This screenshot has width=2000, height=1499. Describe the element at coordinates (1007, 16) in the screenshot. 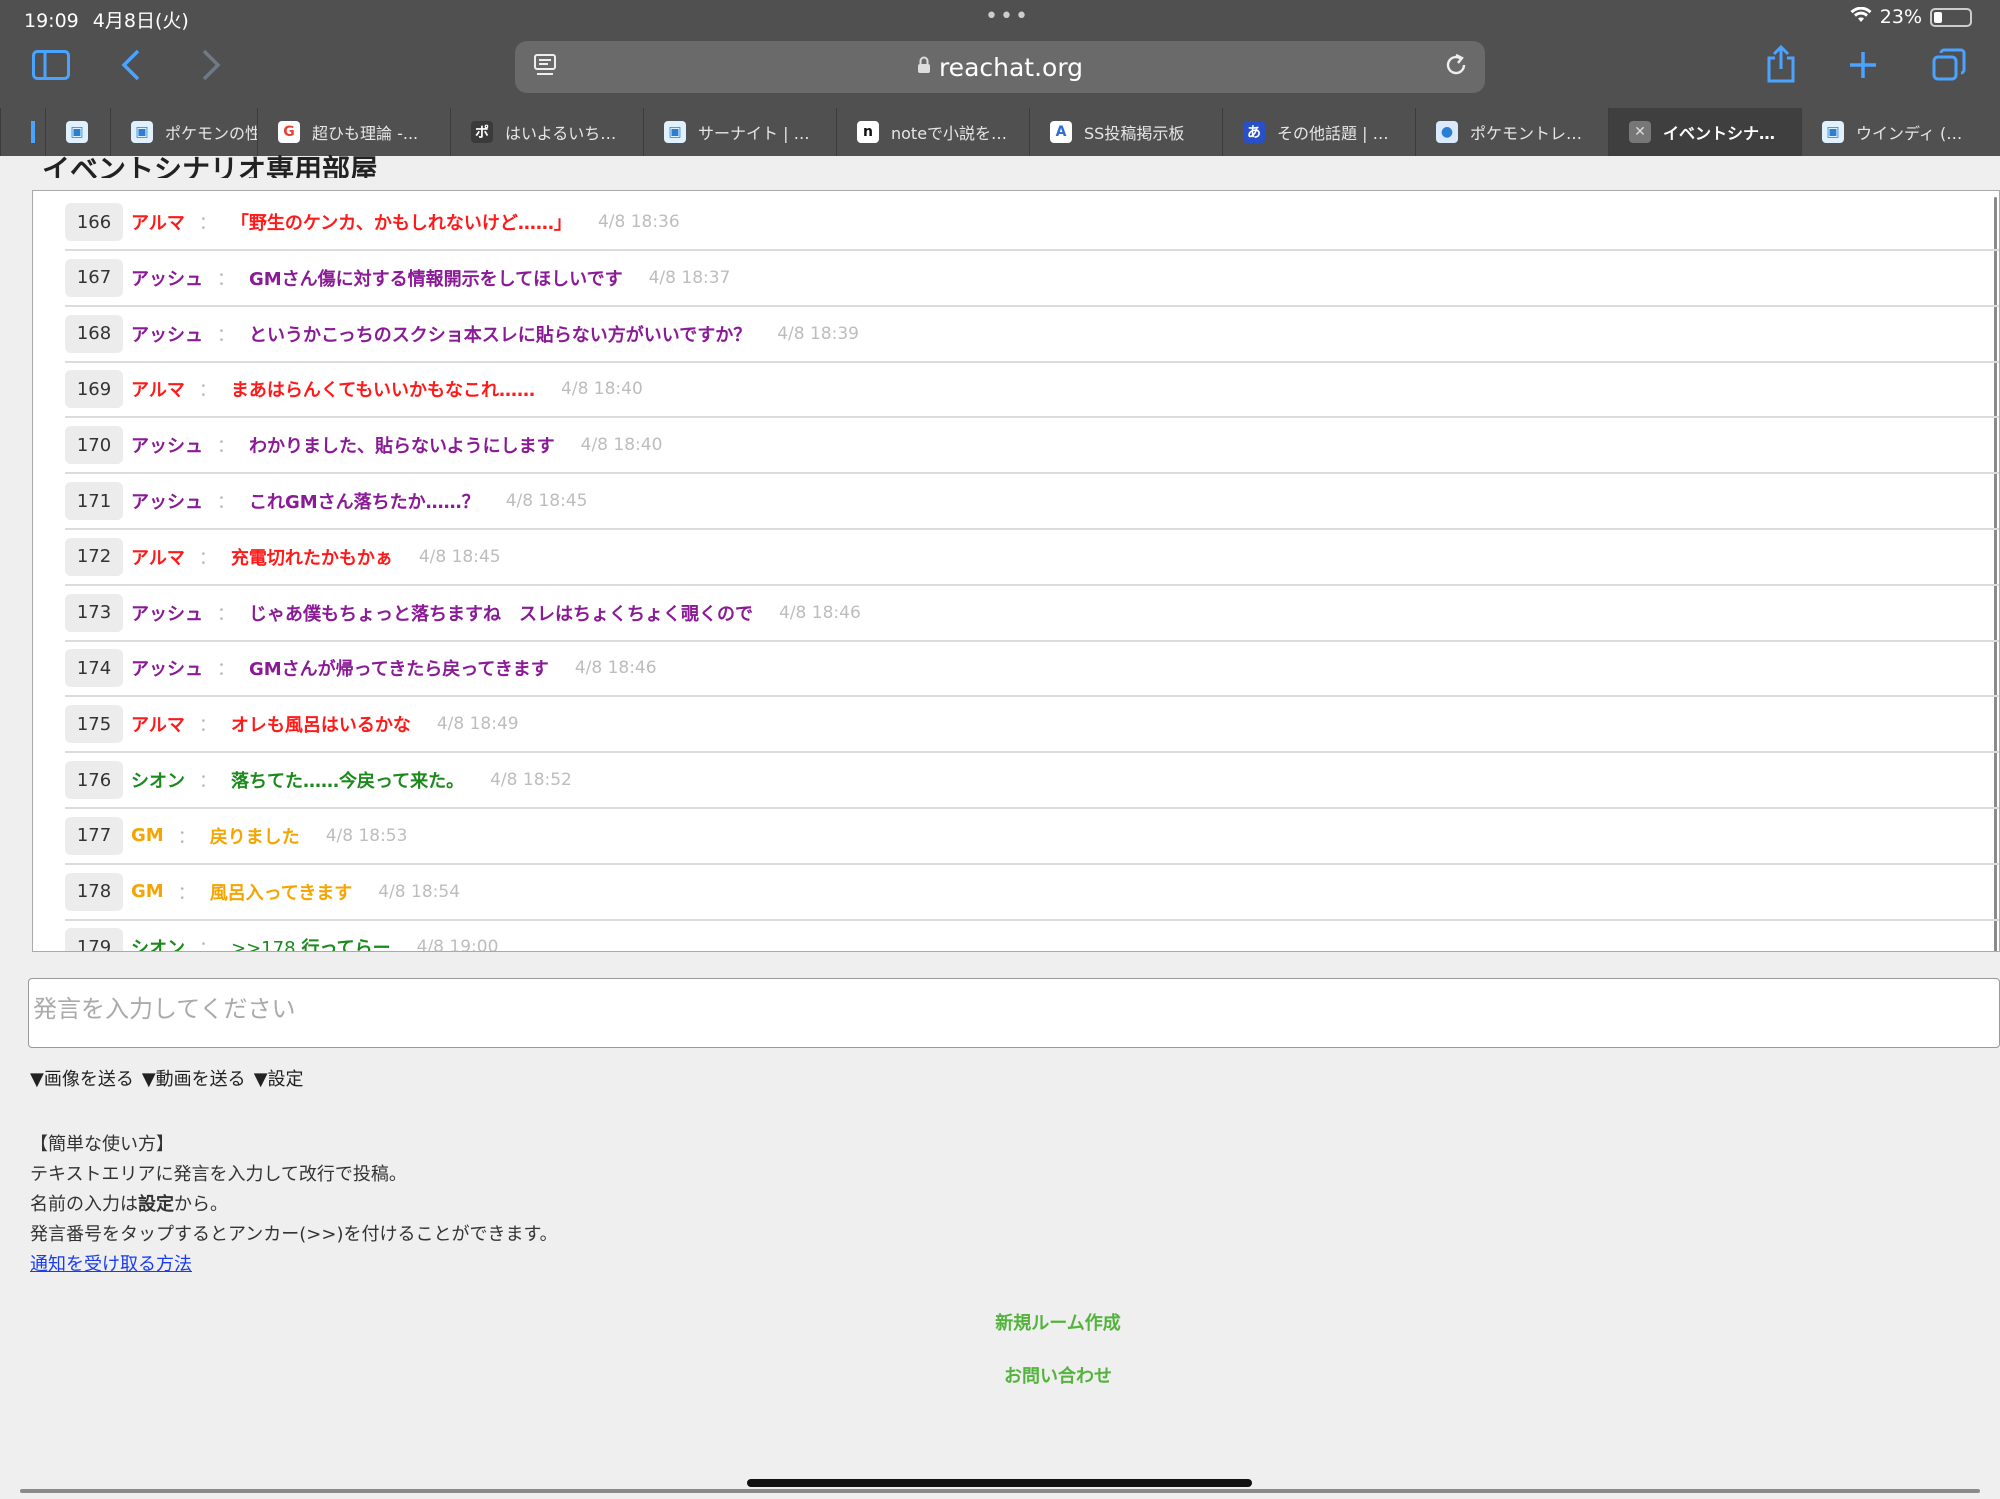

I see `multitask-dots-icon: •••` at that location.